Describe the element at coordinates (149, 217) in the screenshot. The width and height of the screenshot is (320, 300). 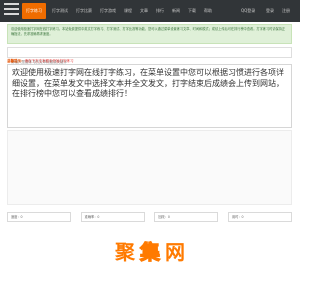
I see `stats-row: 速度：0 准确率：0 回改：0 用时：0` at that location.